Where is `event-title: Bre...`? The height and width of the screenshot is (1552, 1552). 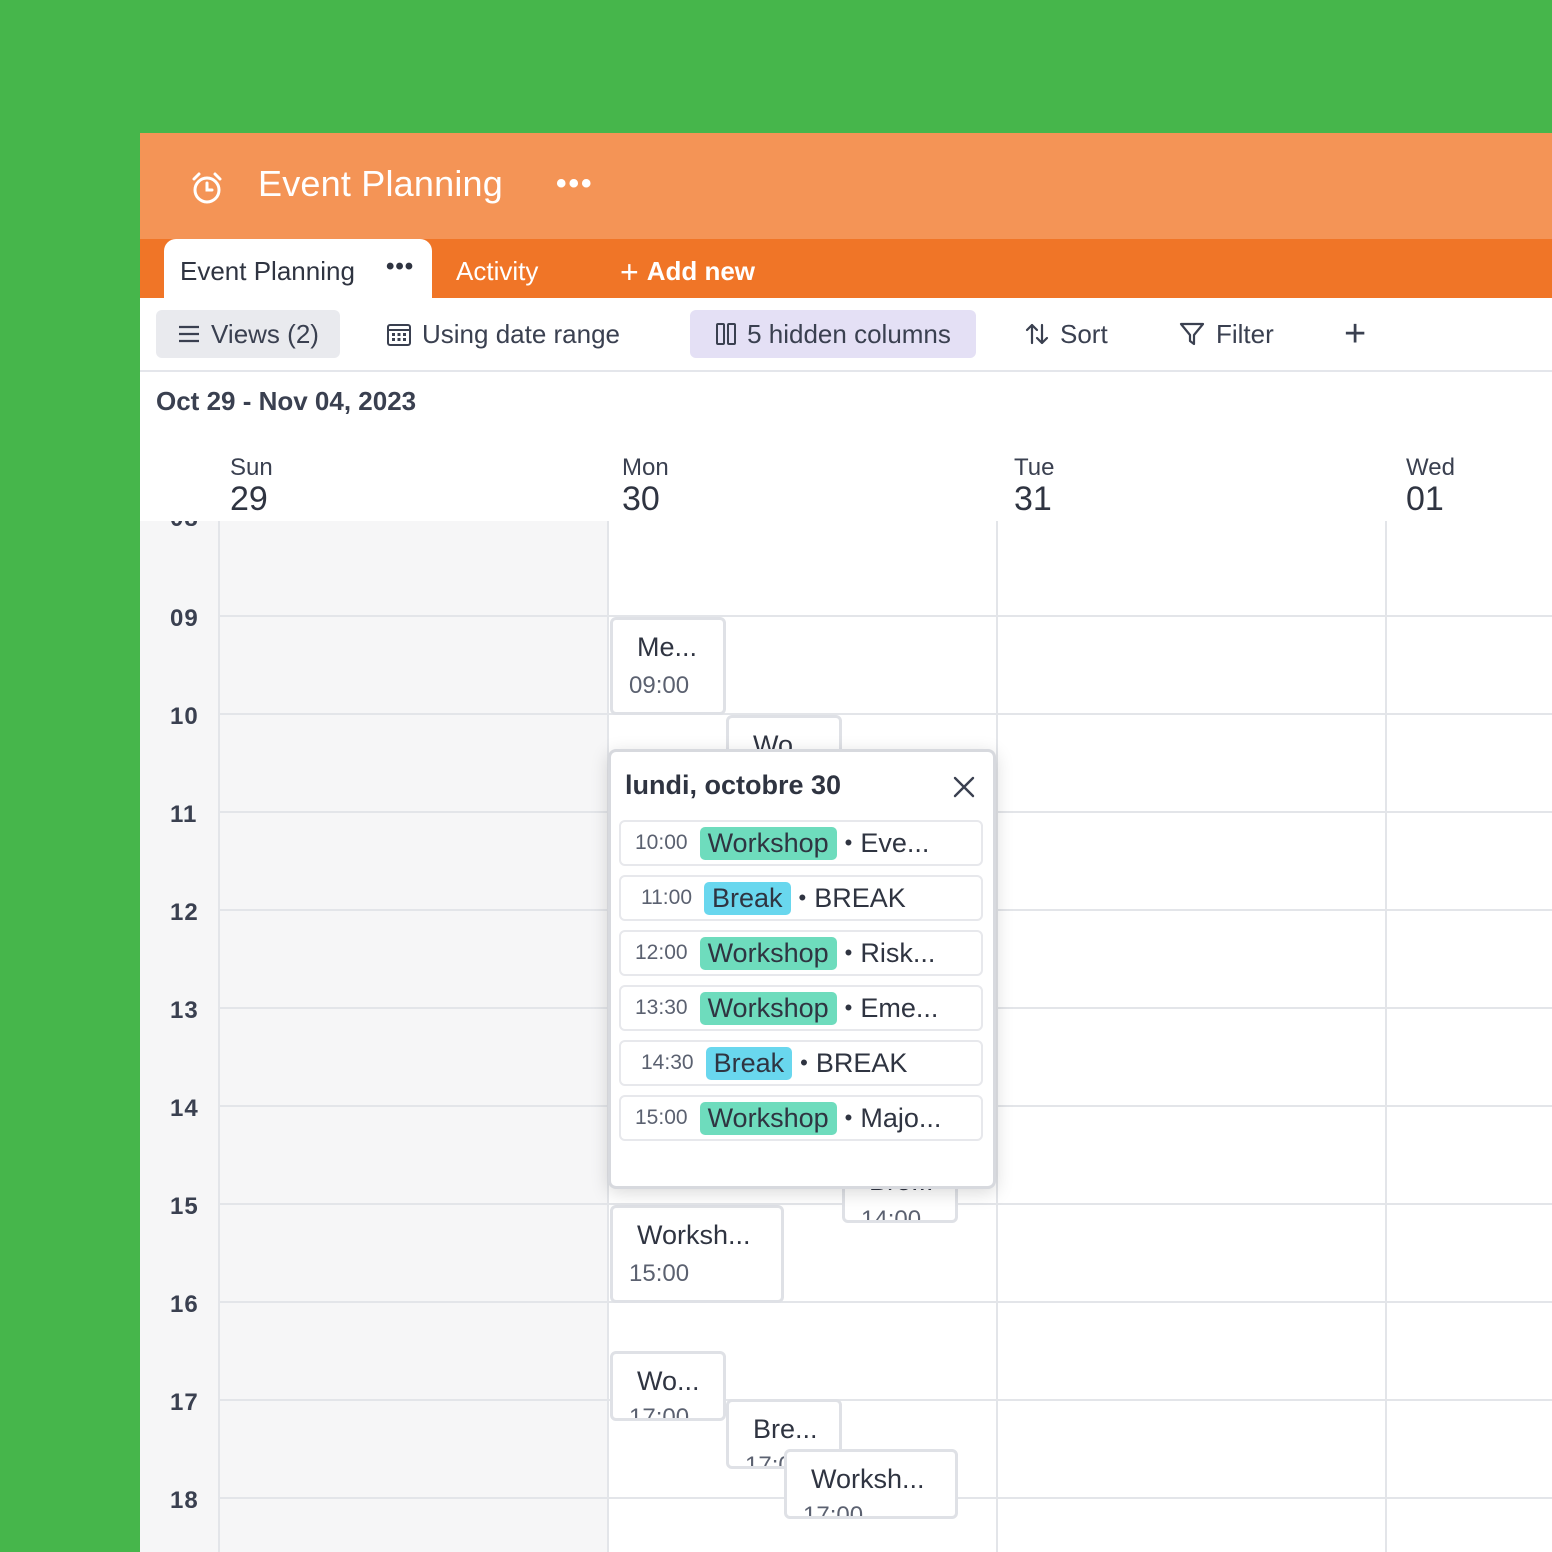 event-title: Bre... is located at coordinates (785, 1429).